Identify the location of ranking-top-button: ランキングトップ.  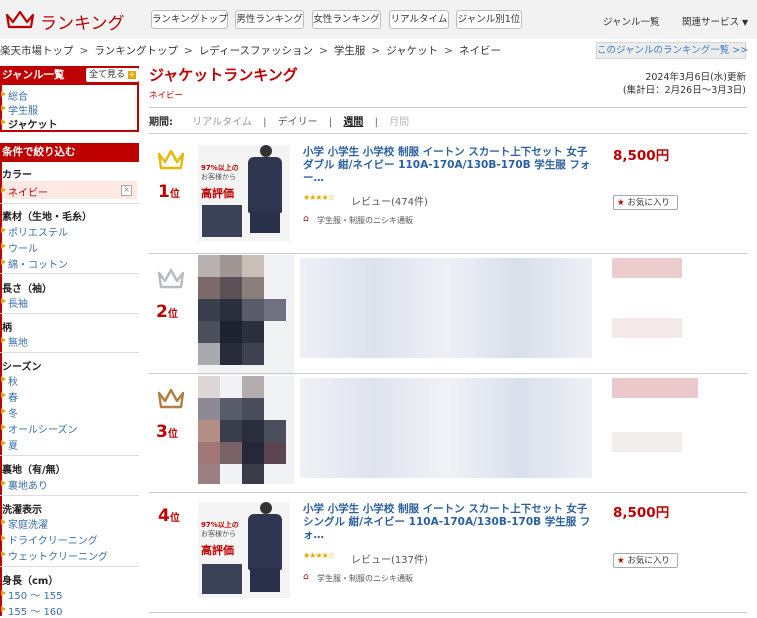
(189, 19).